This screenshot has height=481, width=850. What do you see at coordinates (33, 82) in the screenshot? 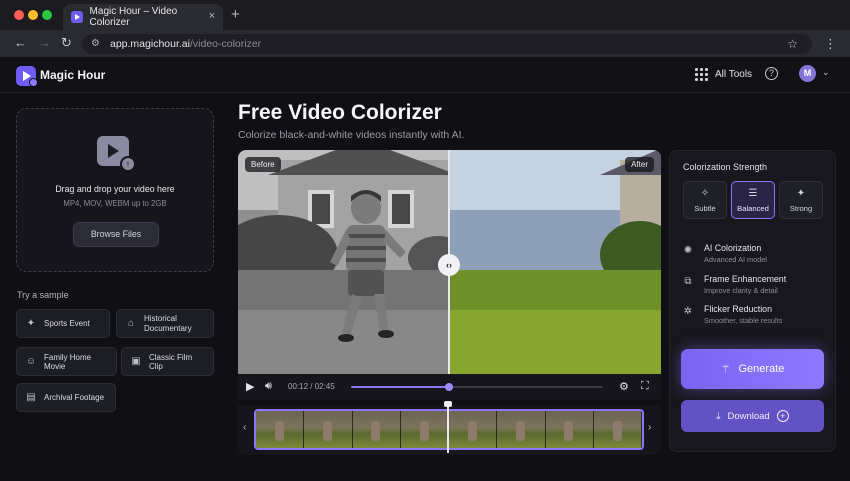
I see `logo-badge-icon` at bounding box center [33, 82].